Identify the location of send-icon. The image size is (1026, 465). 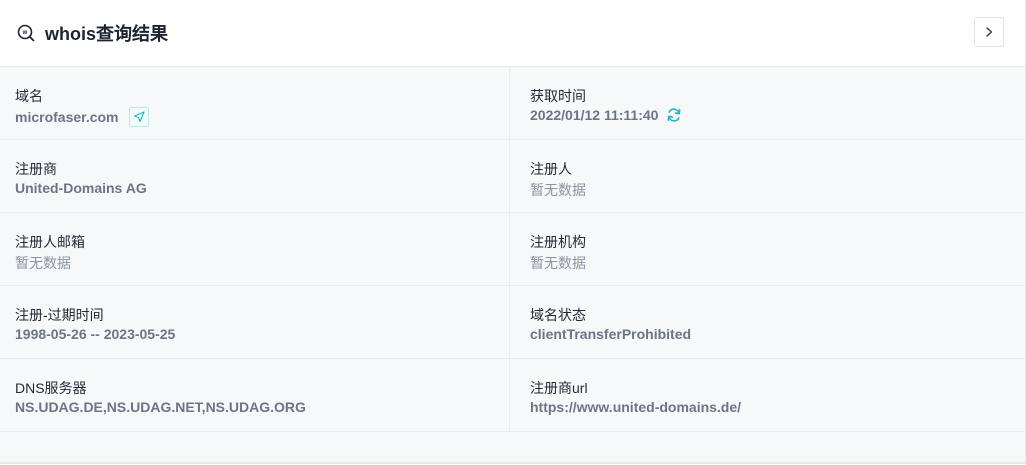
(139, 117).